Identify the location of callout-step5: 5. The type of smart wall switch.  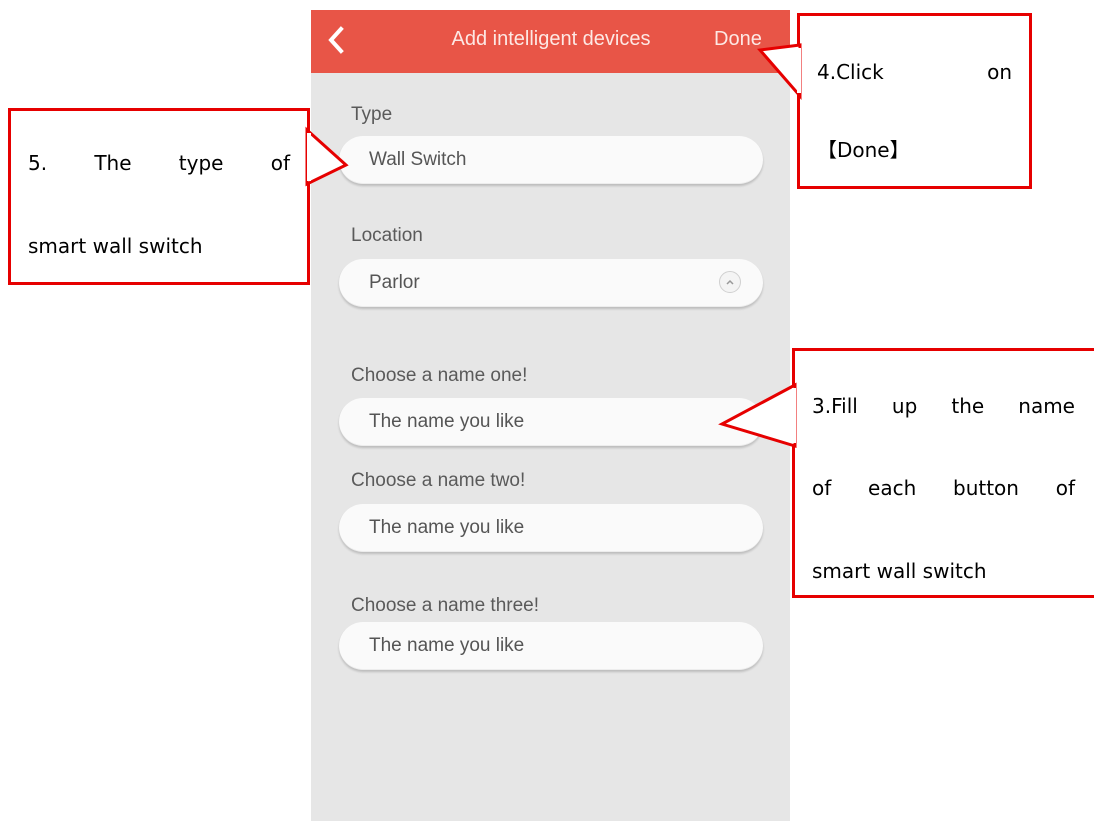
(159, 196).